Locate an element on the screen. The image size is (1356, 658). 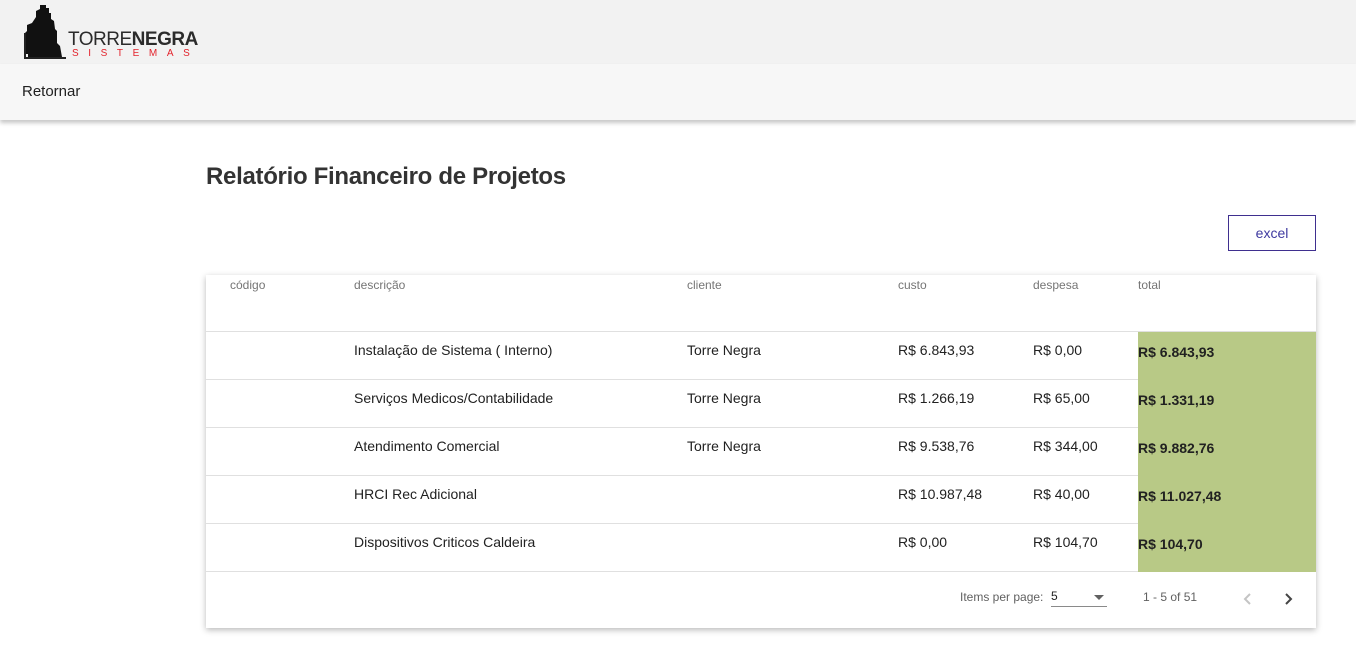
column-header-description: descrição is located at coordinates (379, 285).